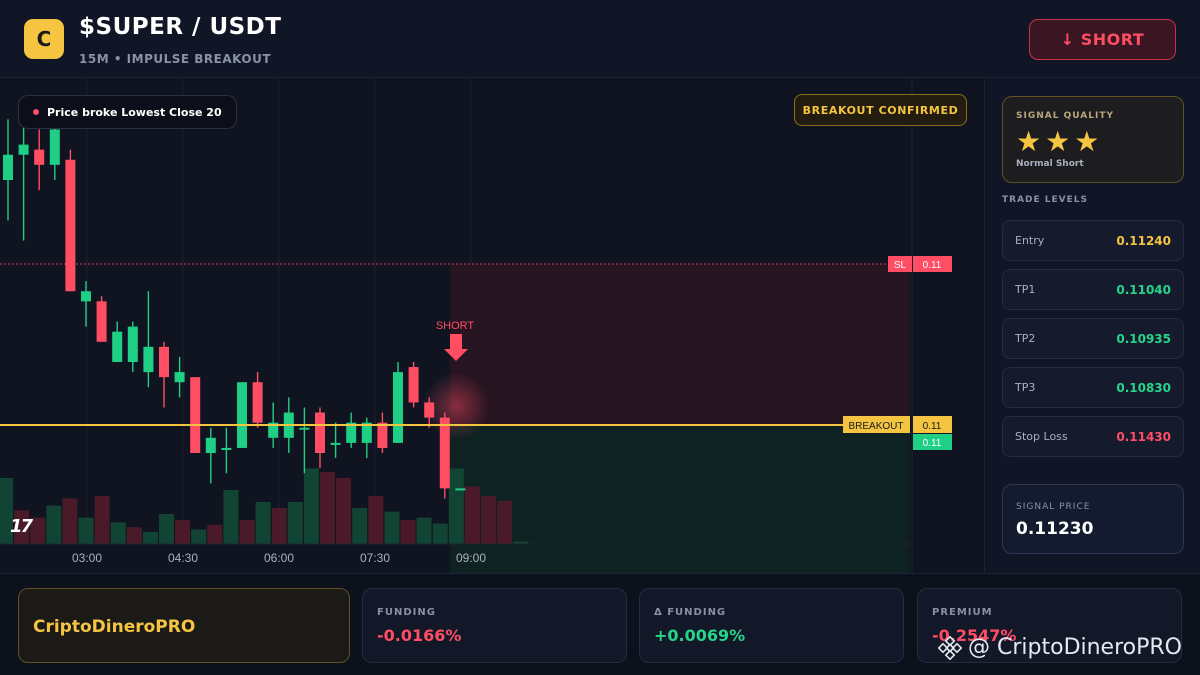  What do you see at coordinates (406, 612) in the screenshot?
I see `funding-label: FUNDING` at bounding box center [406, 612].